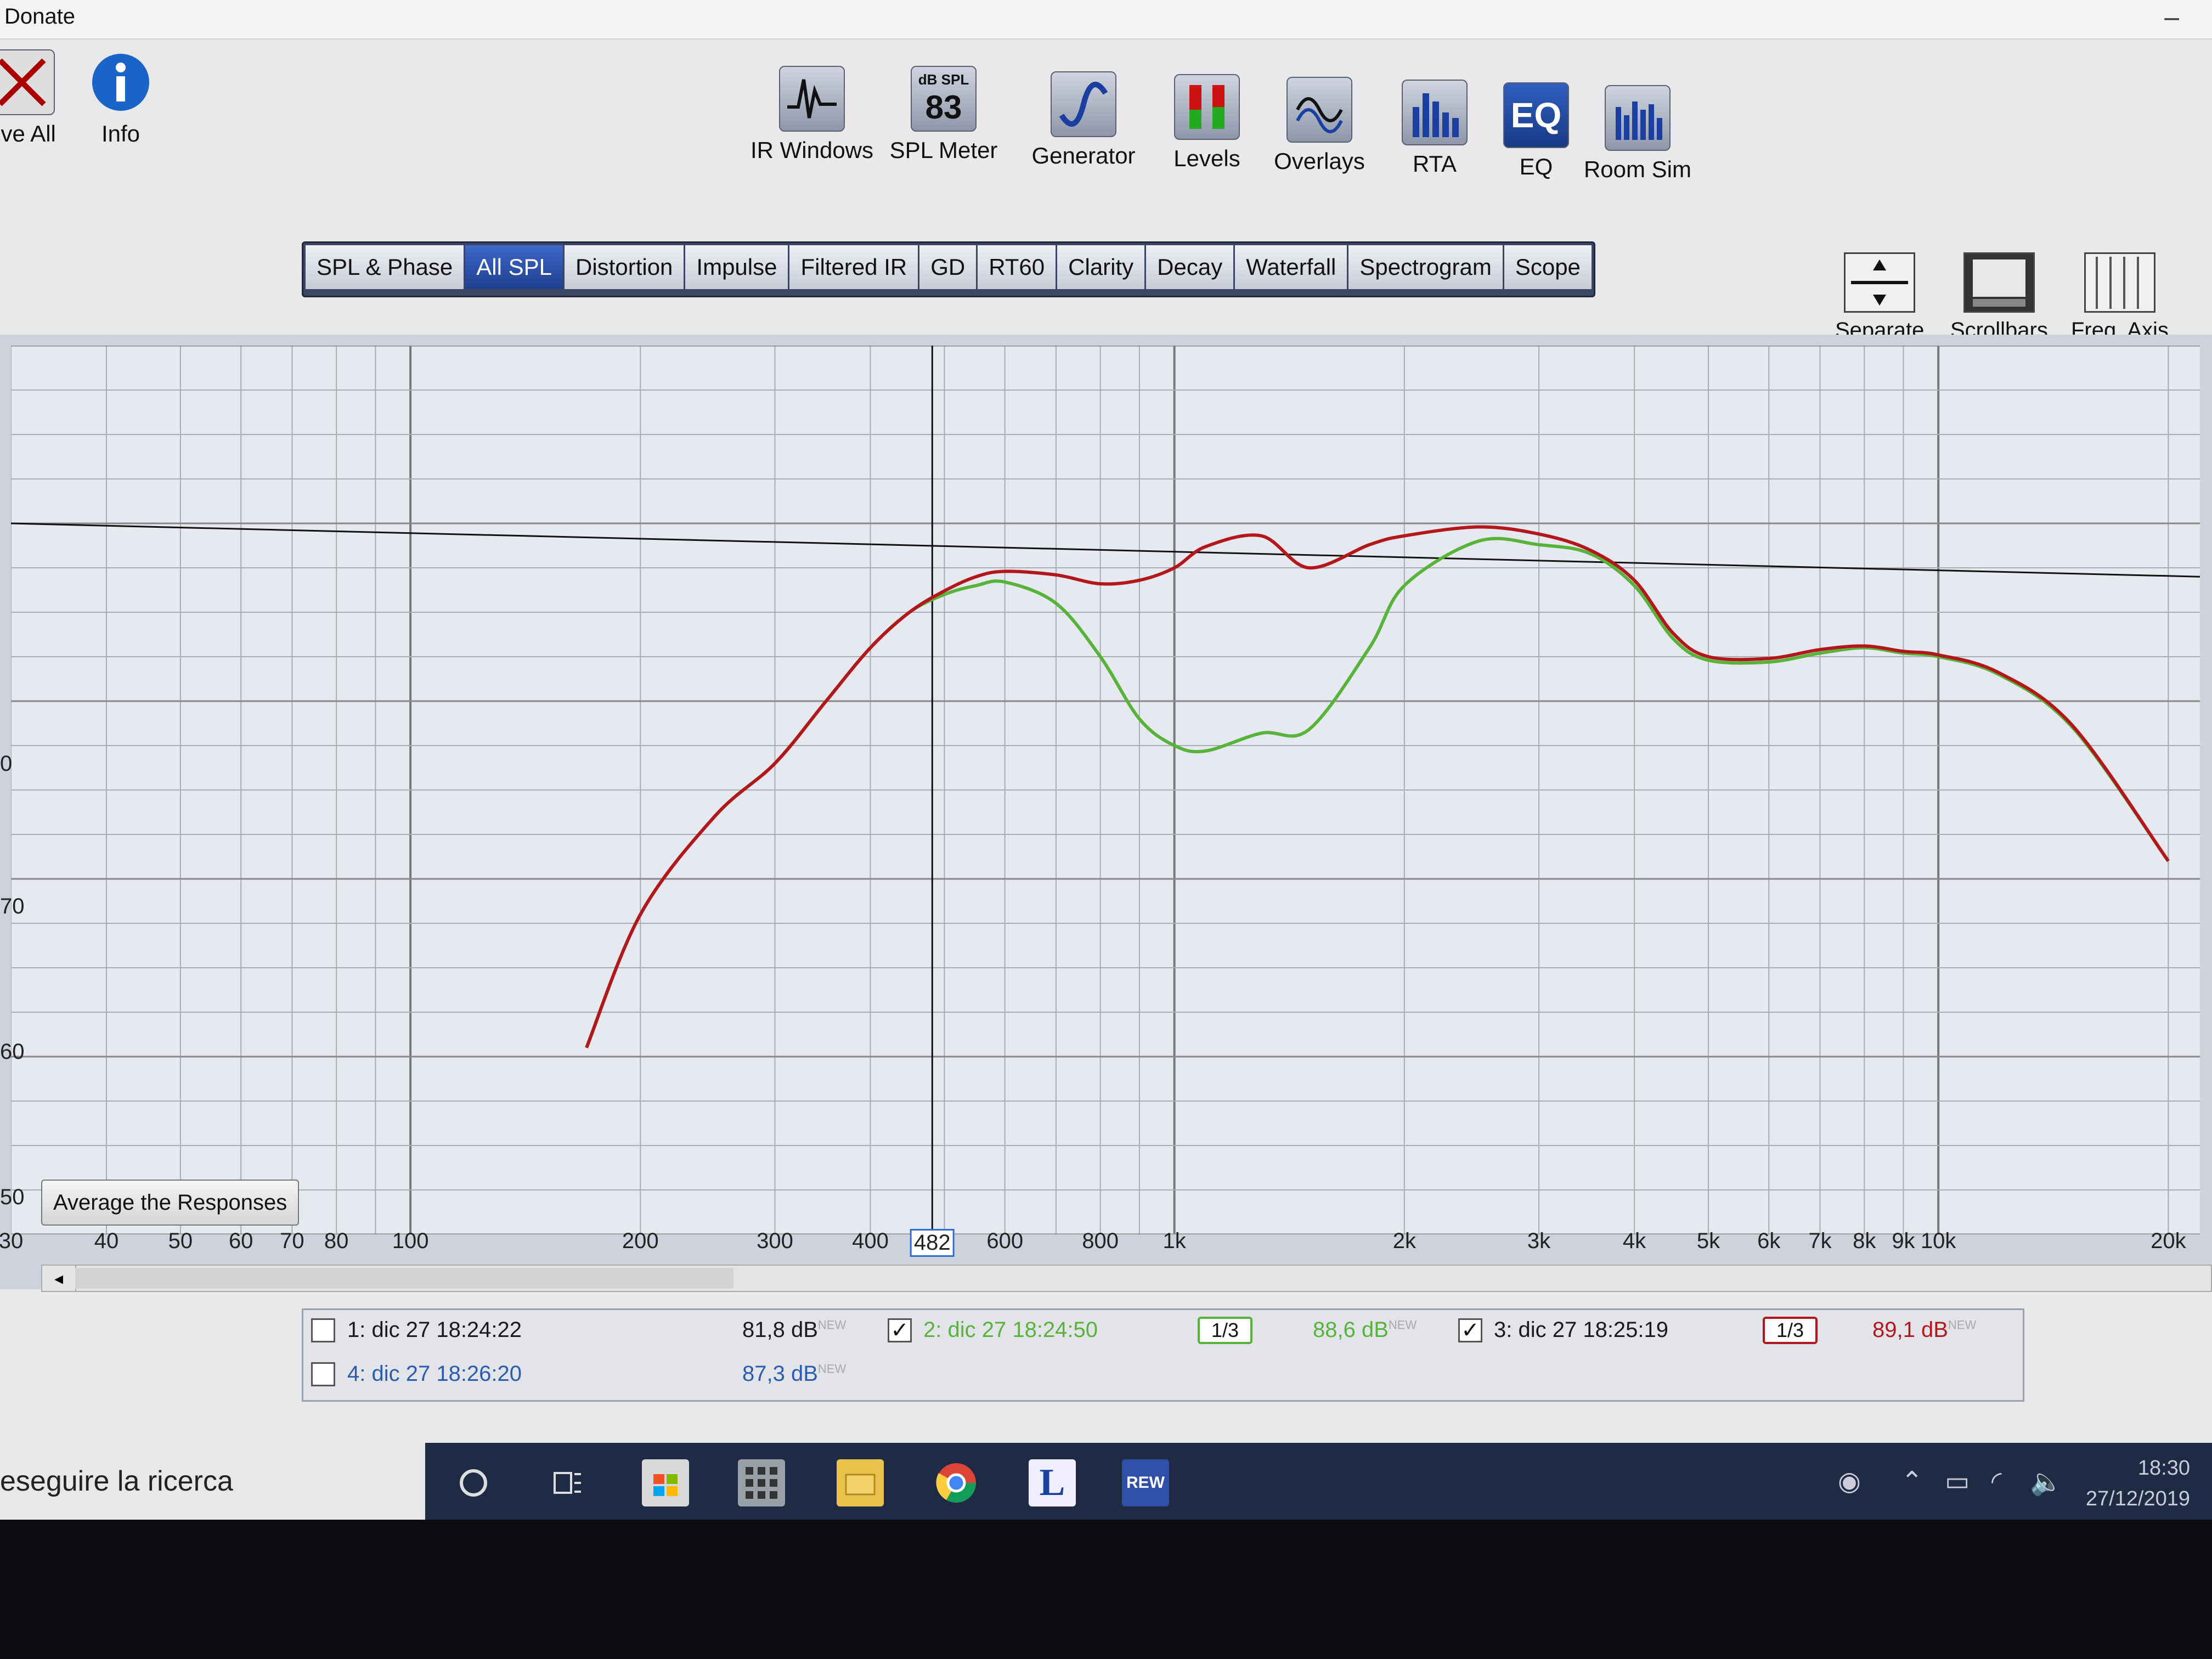 The height and width of the screenshot is (1659, 2212). I want to click on room-sim-icon, so click(1638, 118).